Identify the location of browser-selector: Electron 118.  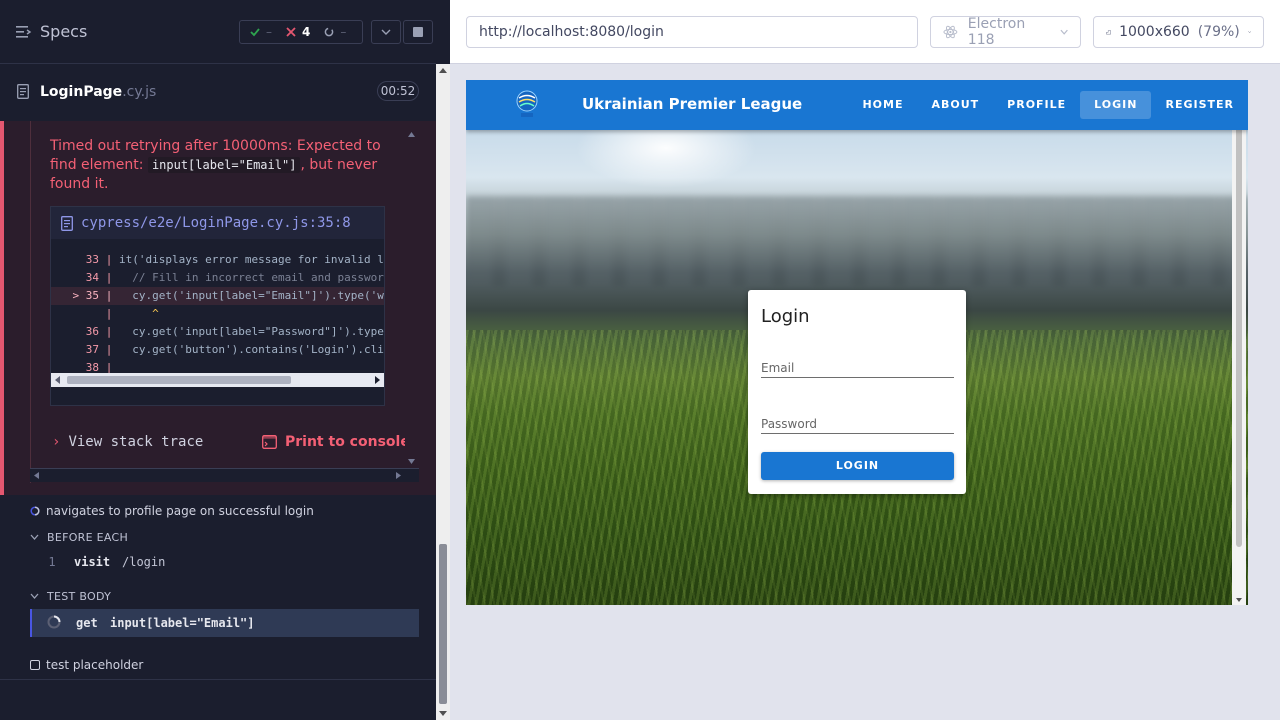
(1005, 32).